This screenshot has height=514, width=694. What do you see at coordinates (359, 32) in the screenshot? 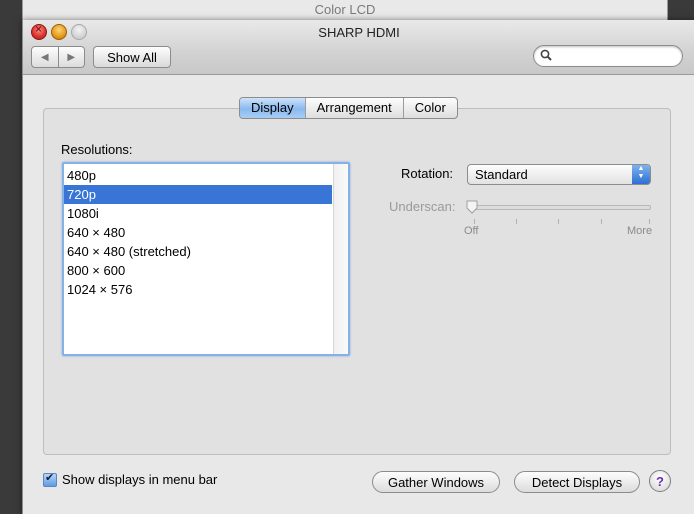
I see `window-title: SHARP HDMI` at bounding box center [359, 32].